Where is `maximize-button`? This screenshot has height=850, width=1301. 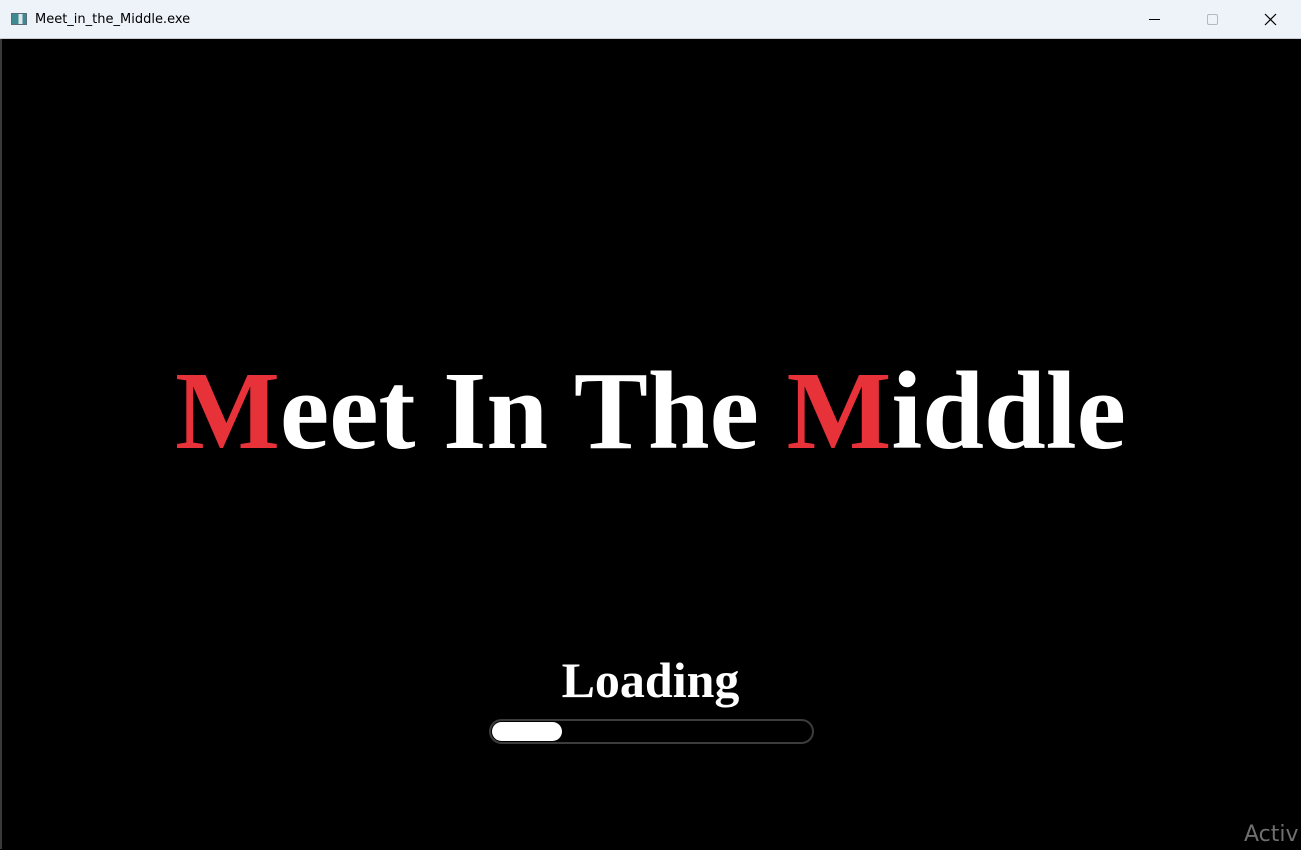 maximize-button is located at coordinates (1212, 19).